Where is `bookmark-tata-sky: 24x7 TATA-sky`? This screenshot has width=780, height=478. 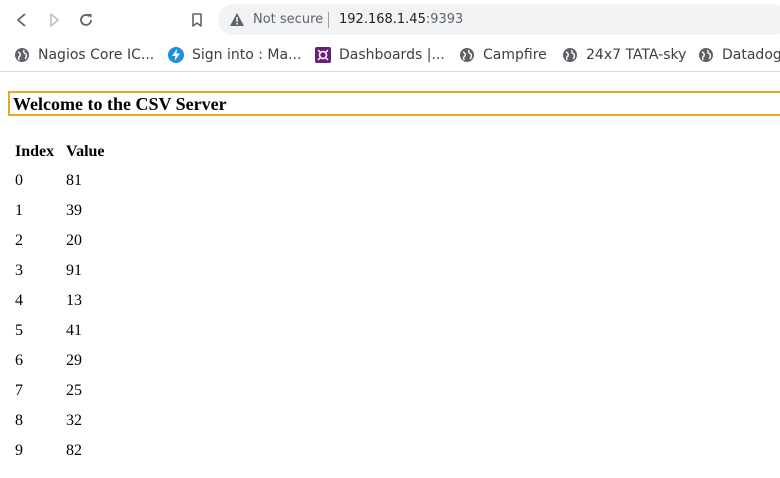 bookmark-tata-sky: 24x7 TATA-sky is located at coordinates (624, 55).